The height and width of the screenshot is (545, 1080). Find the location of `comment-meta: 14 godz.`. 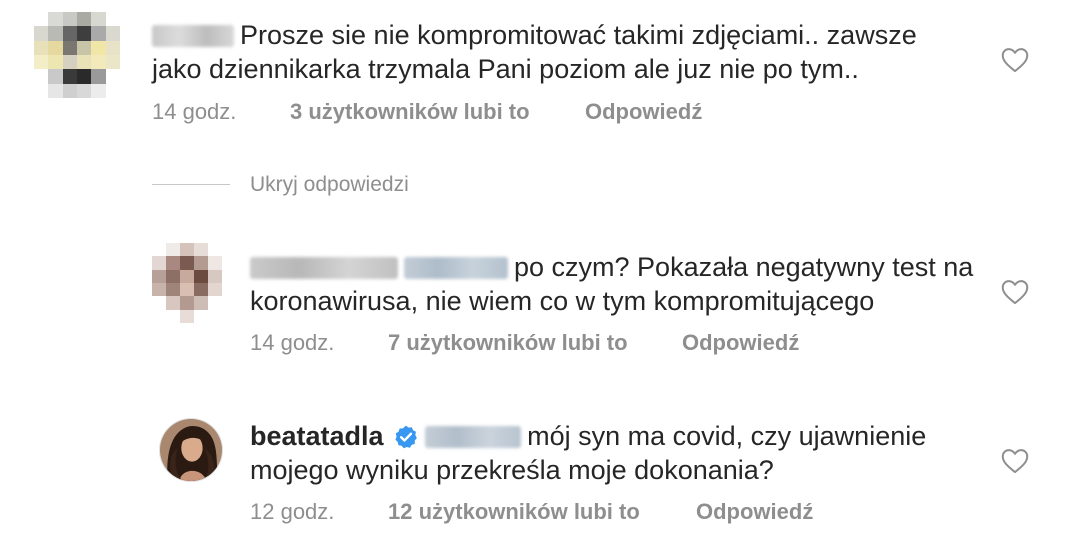

comment-meta: 14 godz. is located at coordinates (194, 112).